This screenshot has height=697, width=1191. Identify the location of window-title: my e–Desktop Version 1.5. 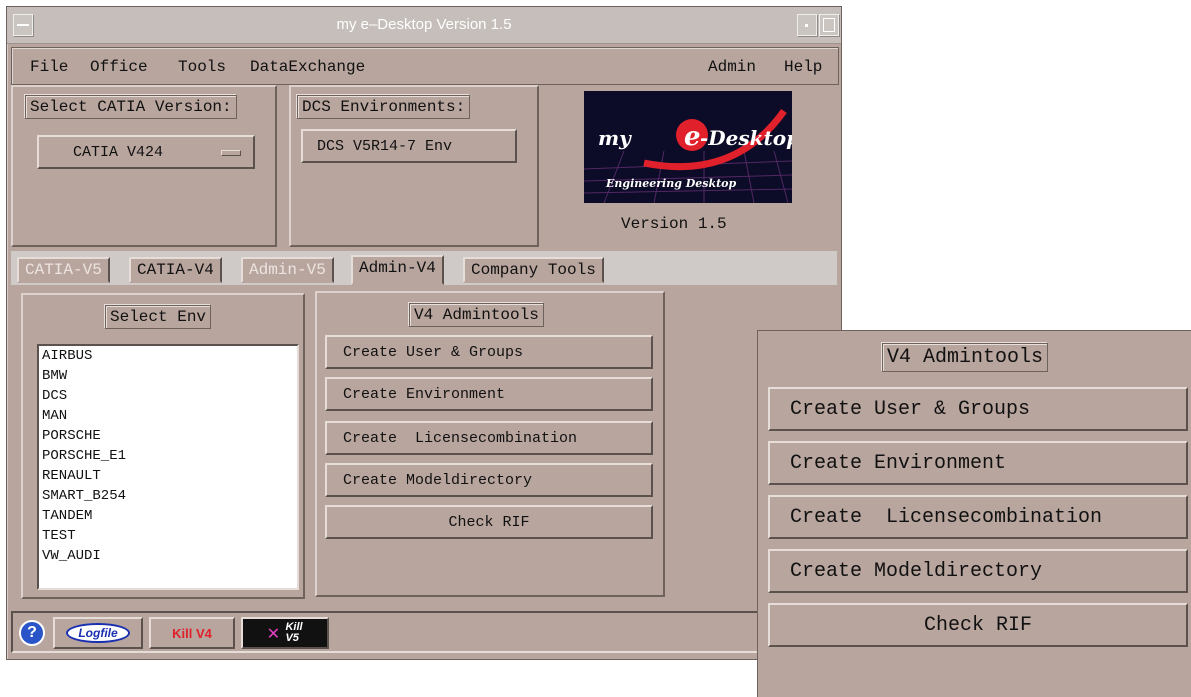
(424, 24).